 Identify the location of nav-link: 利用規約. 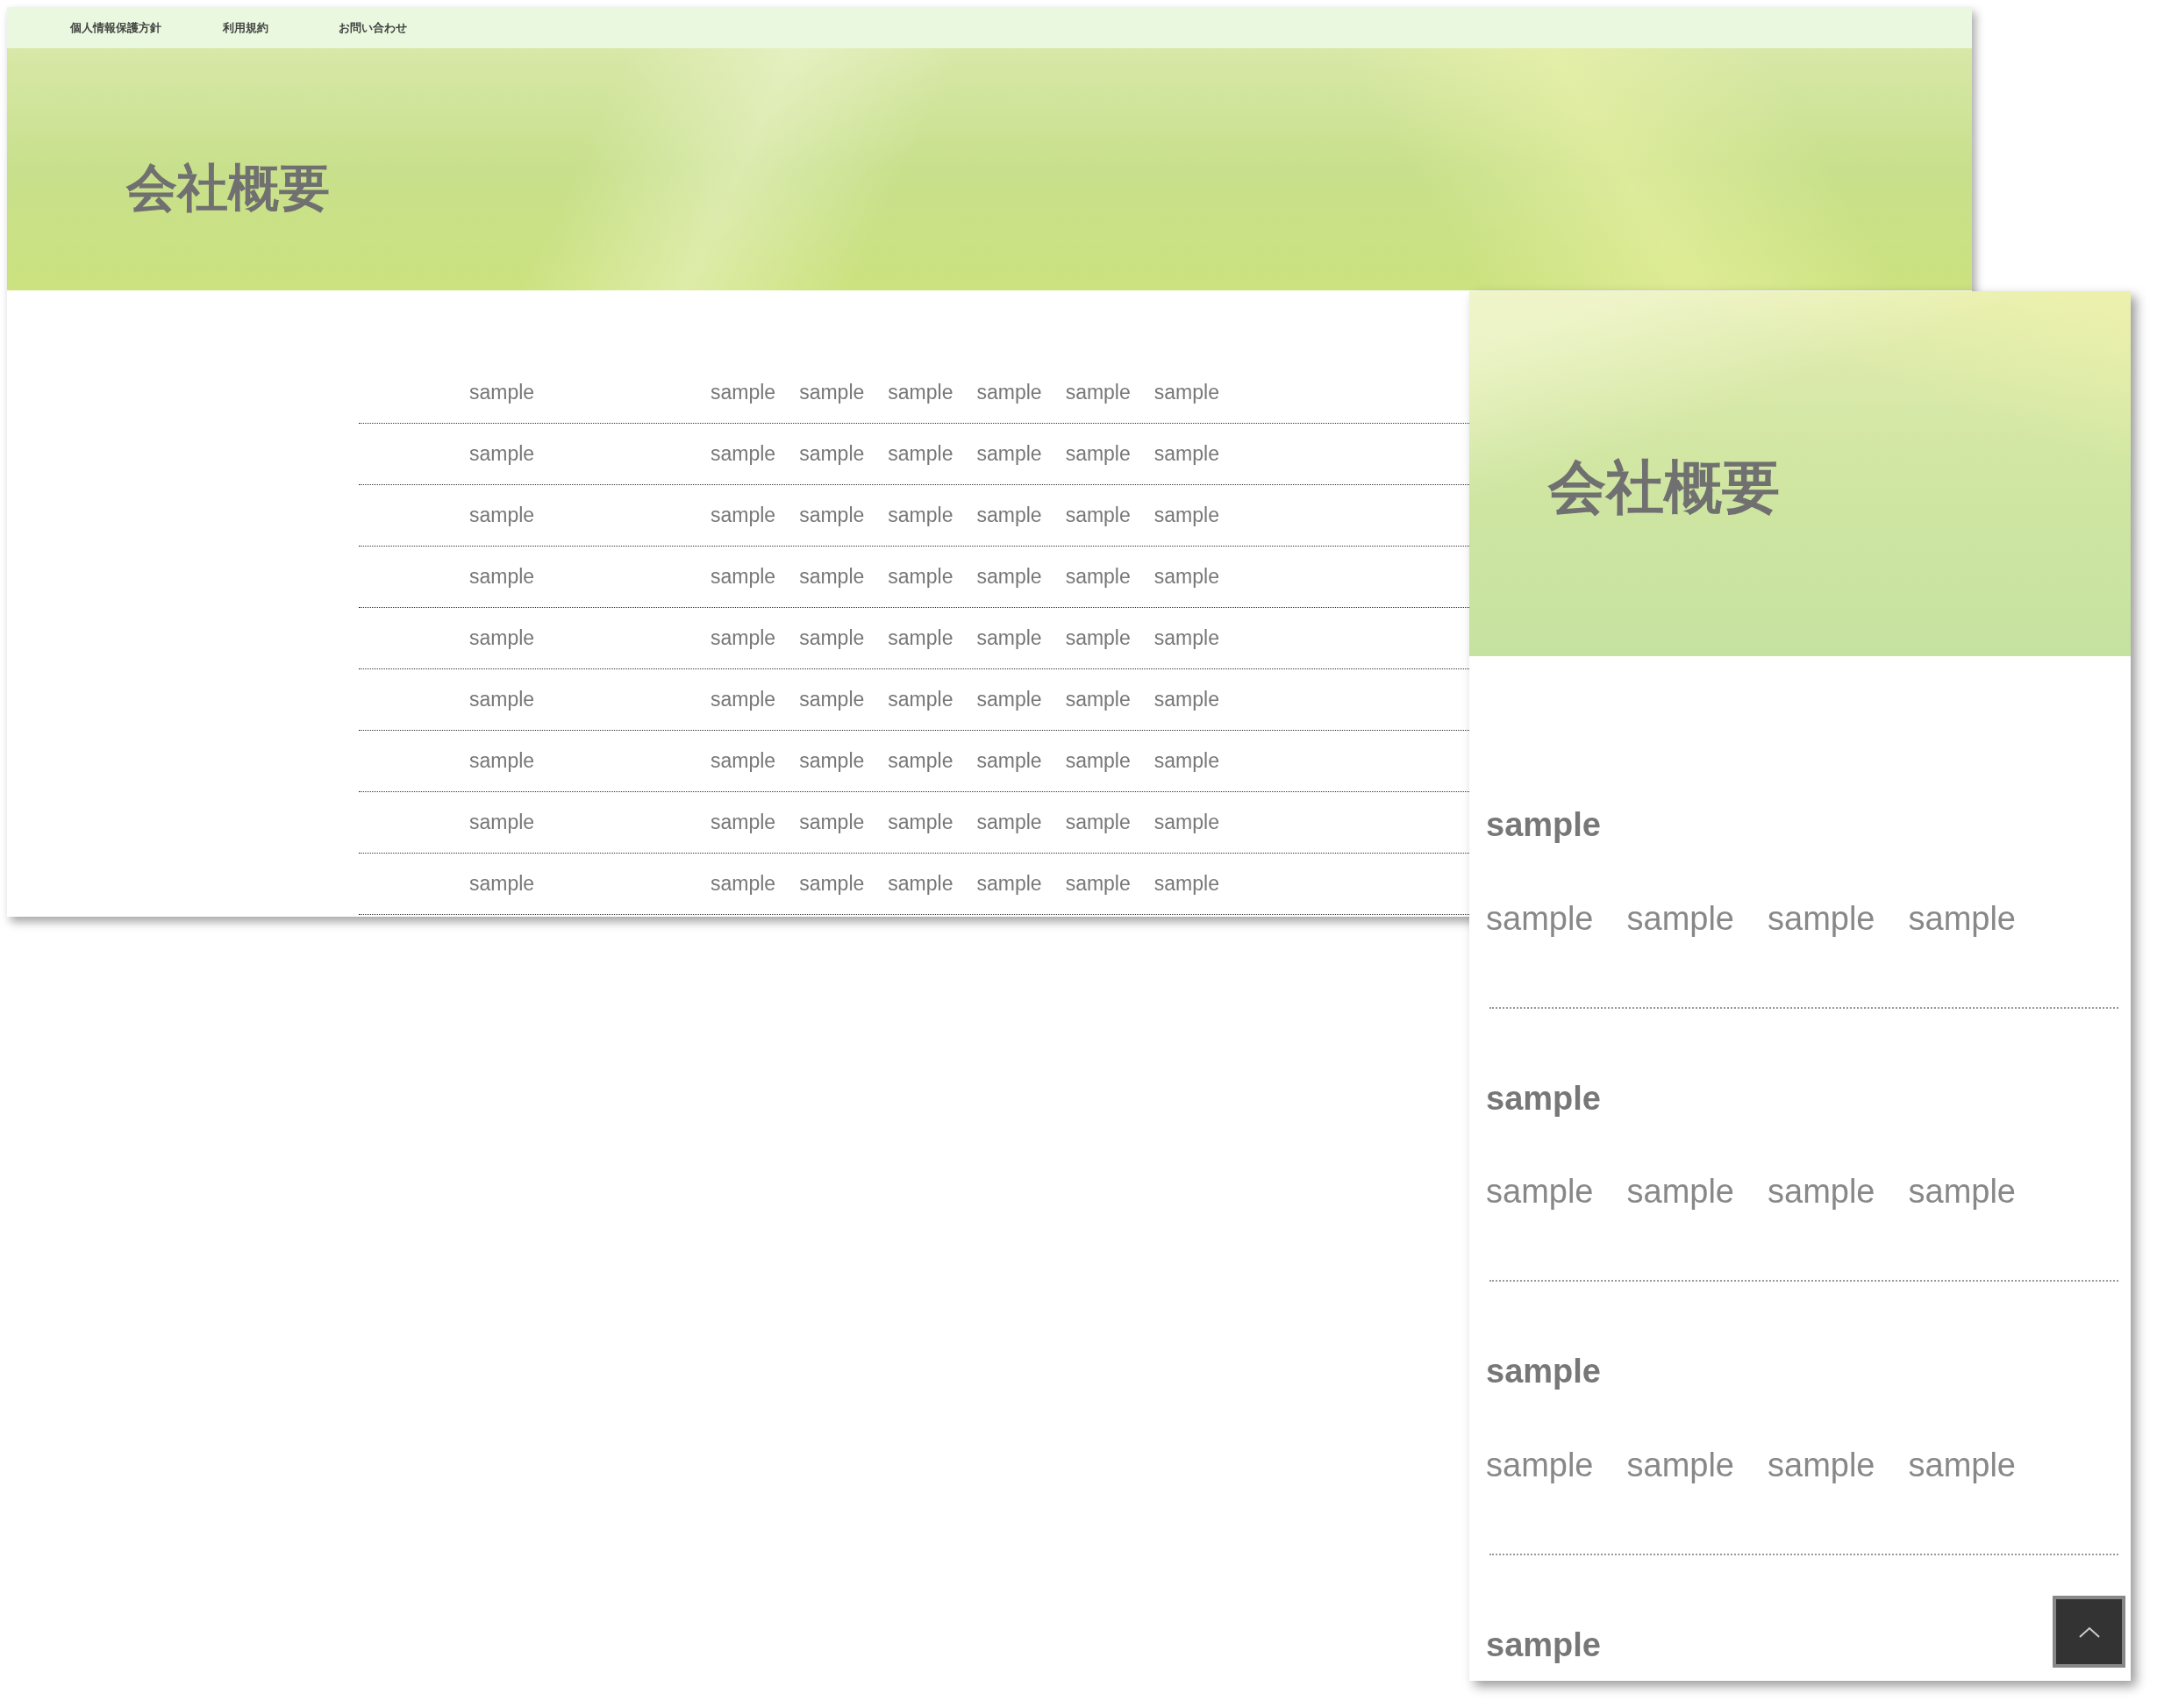
(246, 27).